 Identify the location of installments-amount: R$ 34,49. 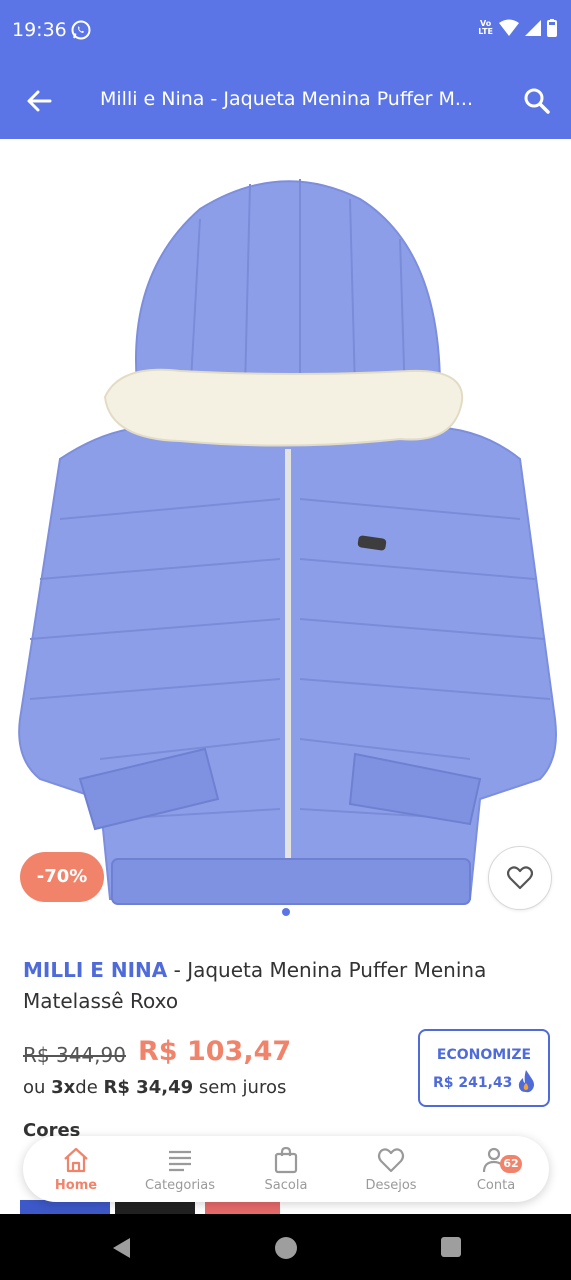
(148, 1087).